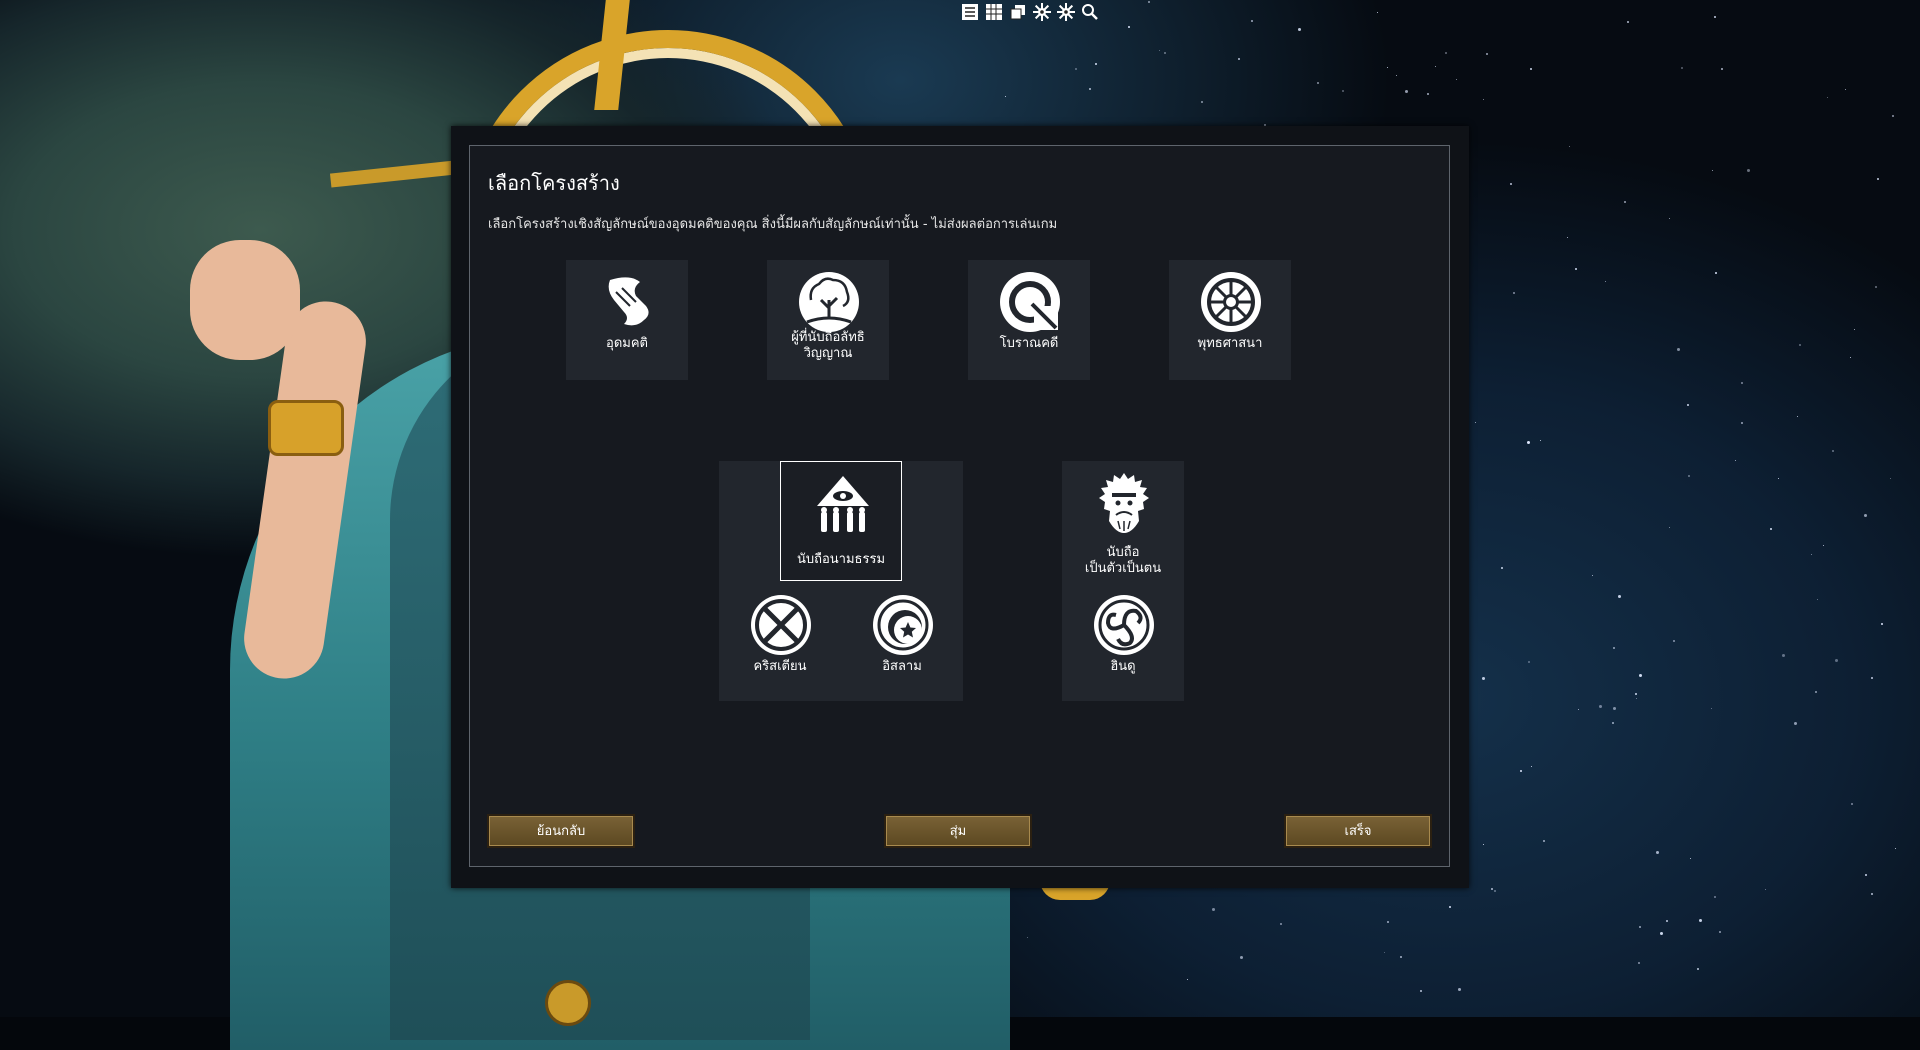 This screenshot has height=1050, width=1920. What do you see at coordinates (780, 643) in the screenshot?
I see `option-christianity: คริสเตียน` at bounding box center [780, 643].